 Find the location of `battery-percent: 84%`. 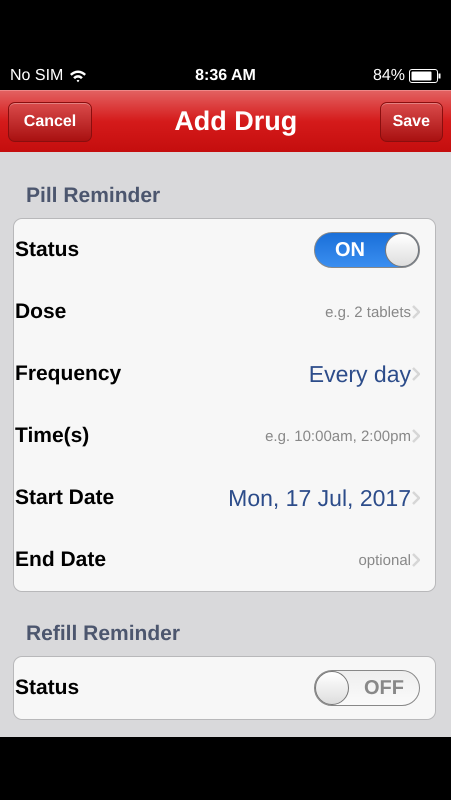

battery-percent: 84% is located at coordinates (388, 76).